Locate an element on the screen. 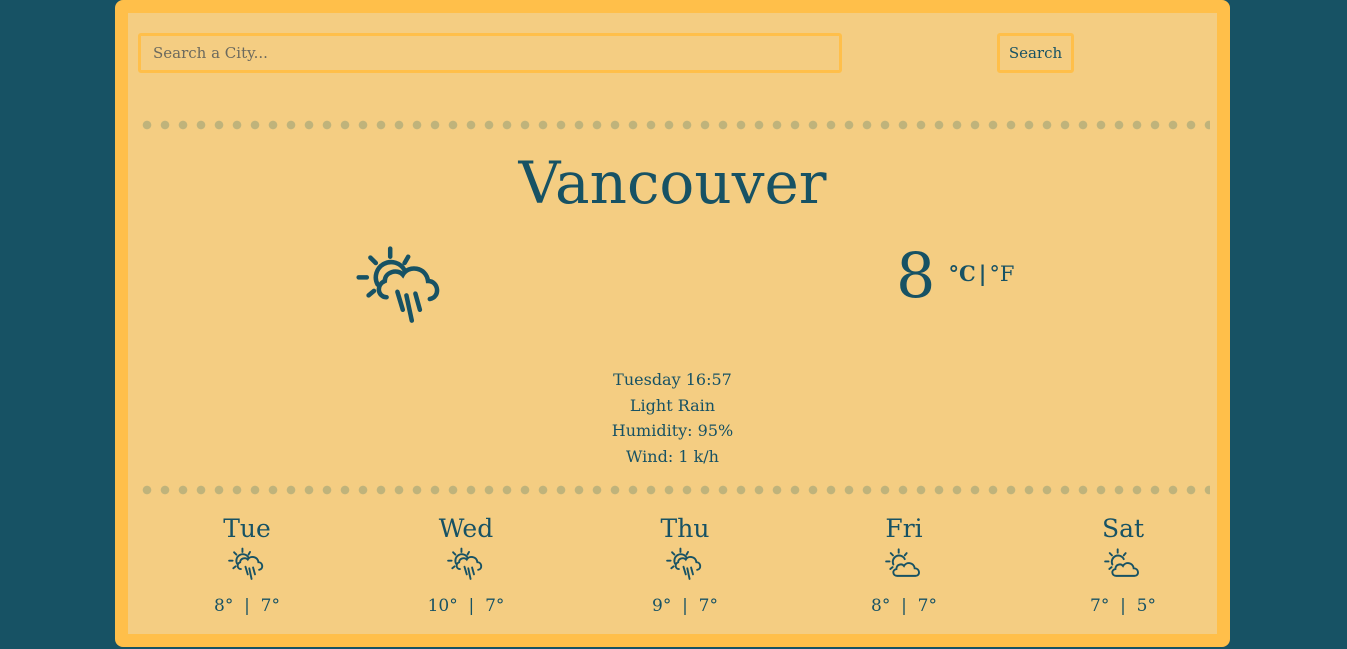 This screenshot has height=649, width=1347. celsius-link: °C is located at coordinates (962, 273).